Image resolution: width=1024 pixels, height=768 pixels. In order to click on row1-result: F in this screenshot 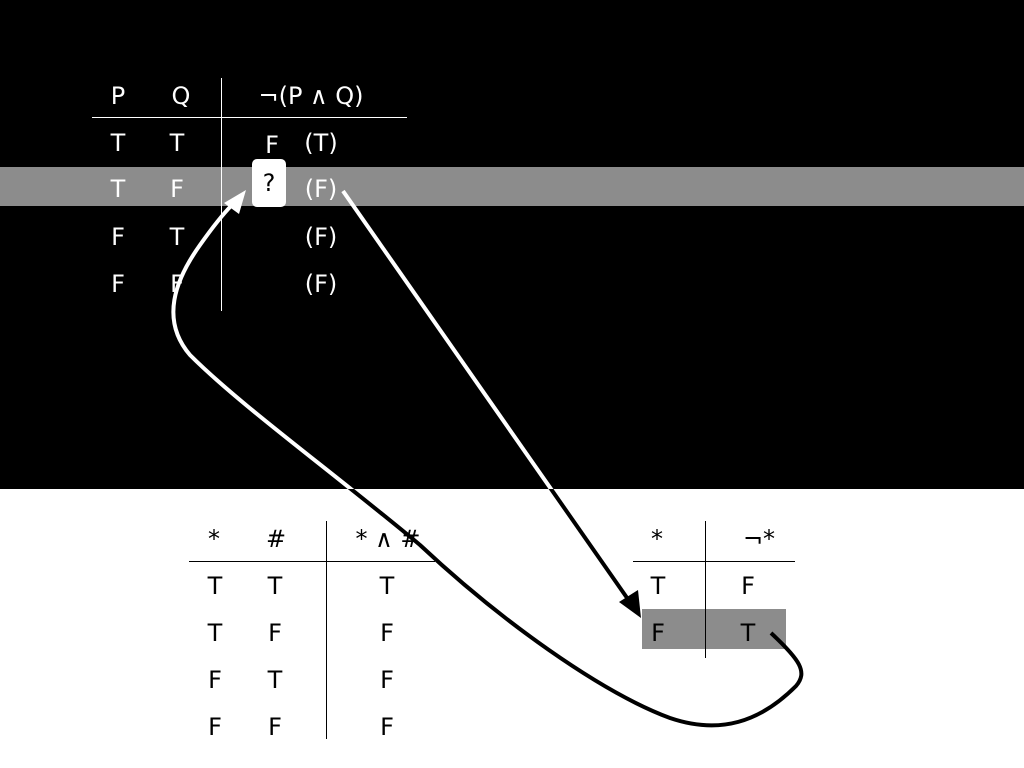, I will do `click(272, 145)`.